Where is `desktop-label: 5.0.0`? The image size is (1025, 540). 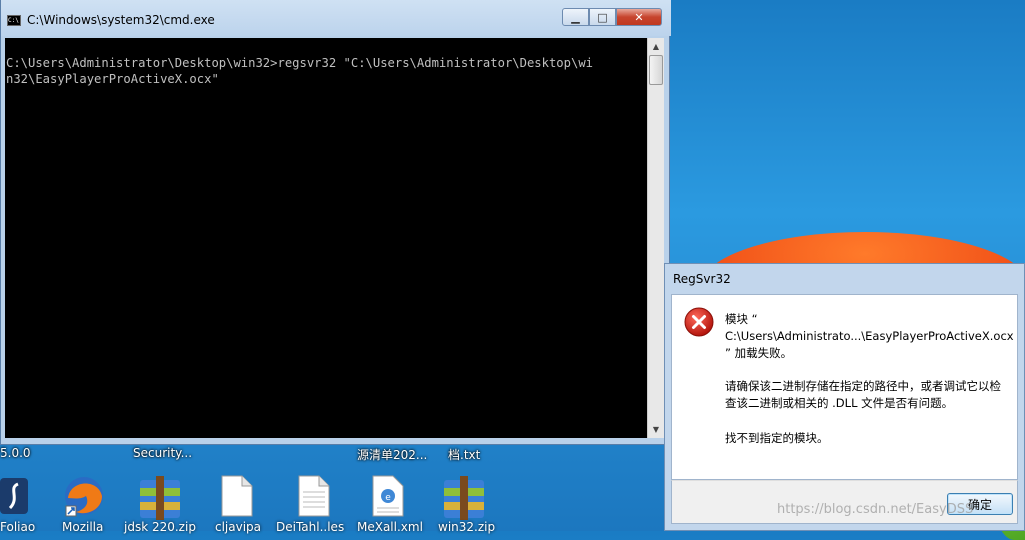 desktop-label: 5.0.0 is located at coordinates (15, 453).